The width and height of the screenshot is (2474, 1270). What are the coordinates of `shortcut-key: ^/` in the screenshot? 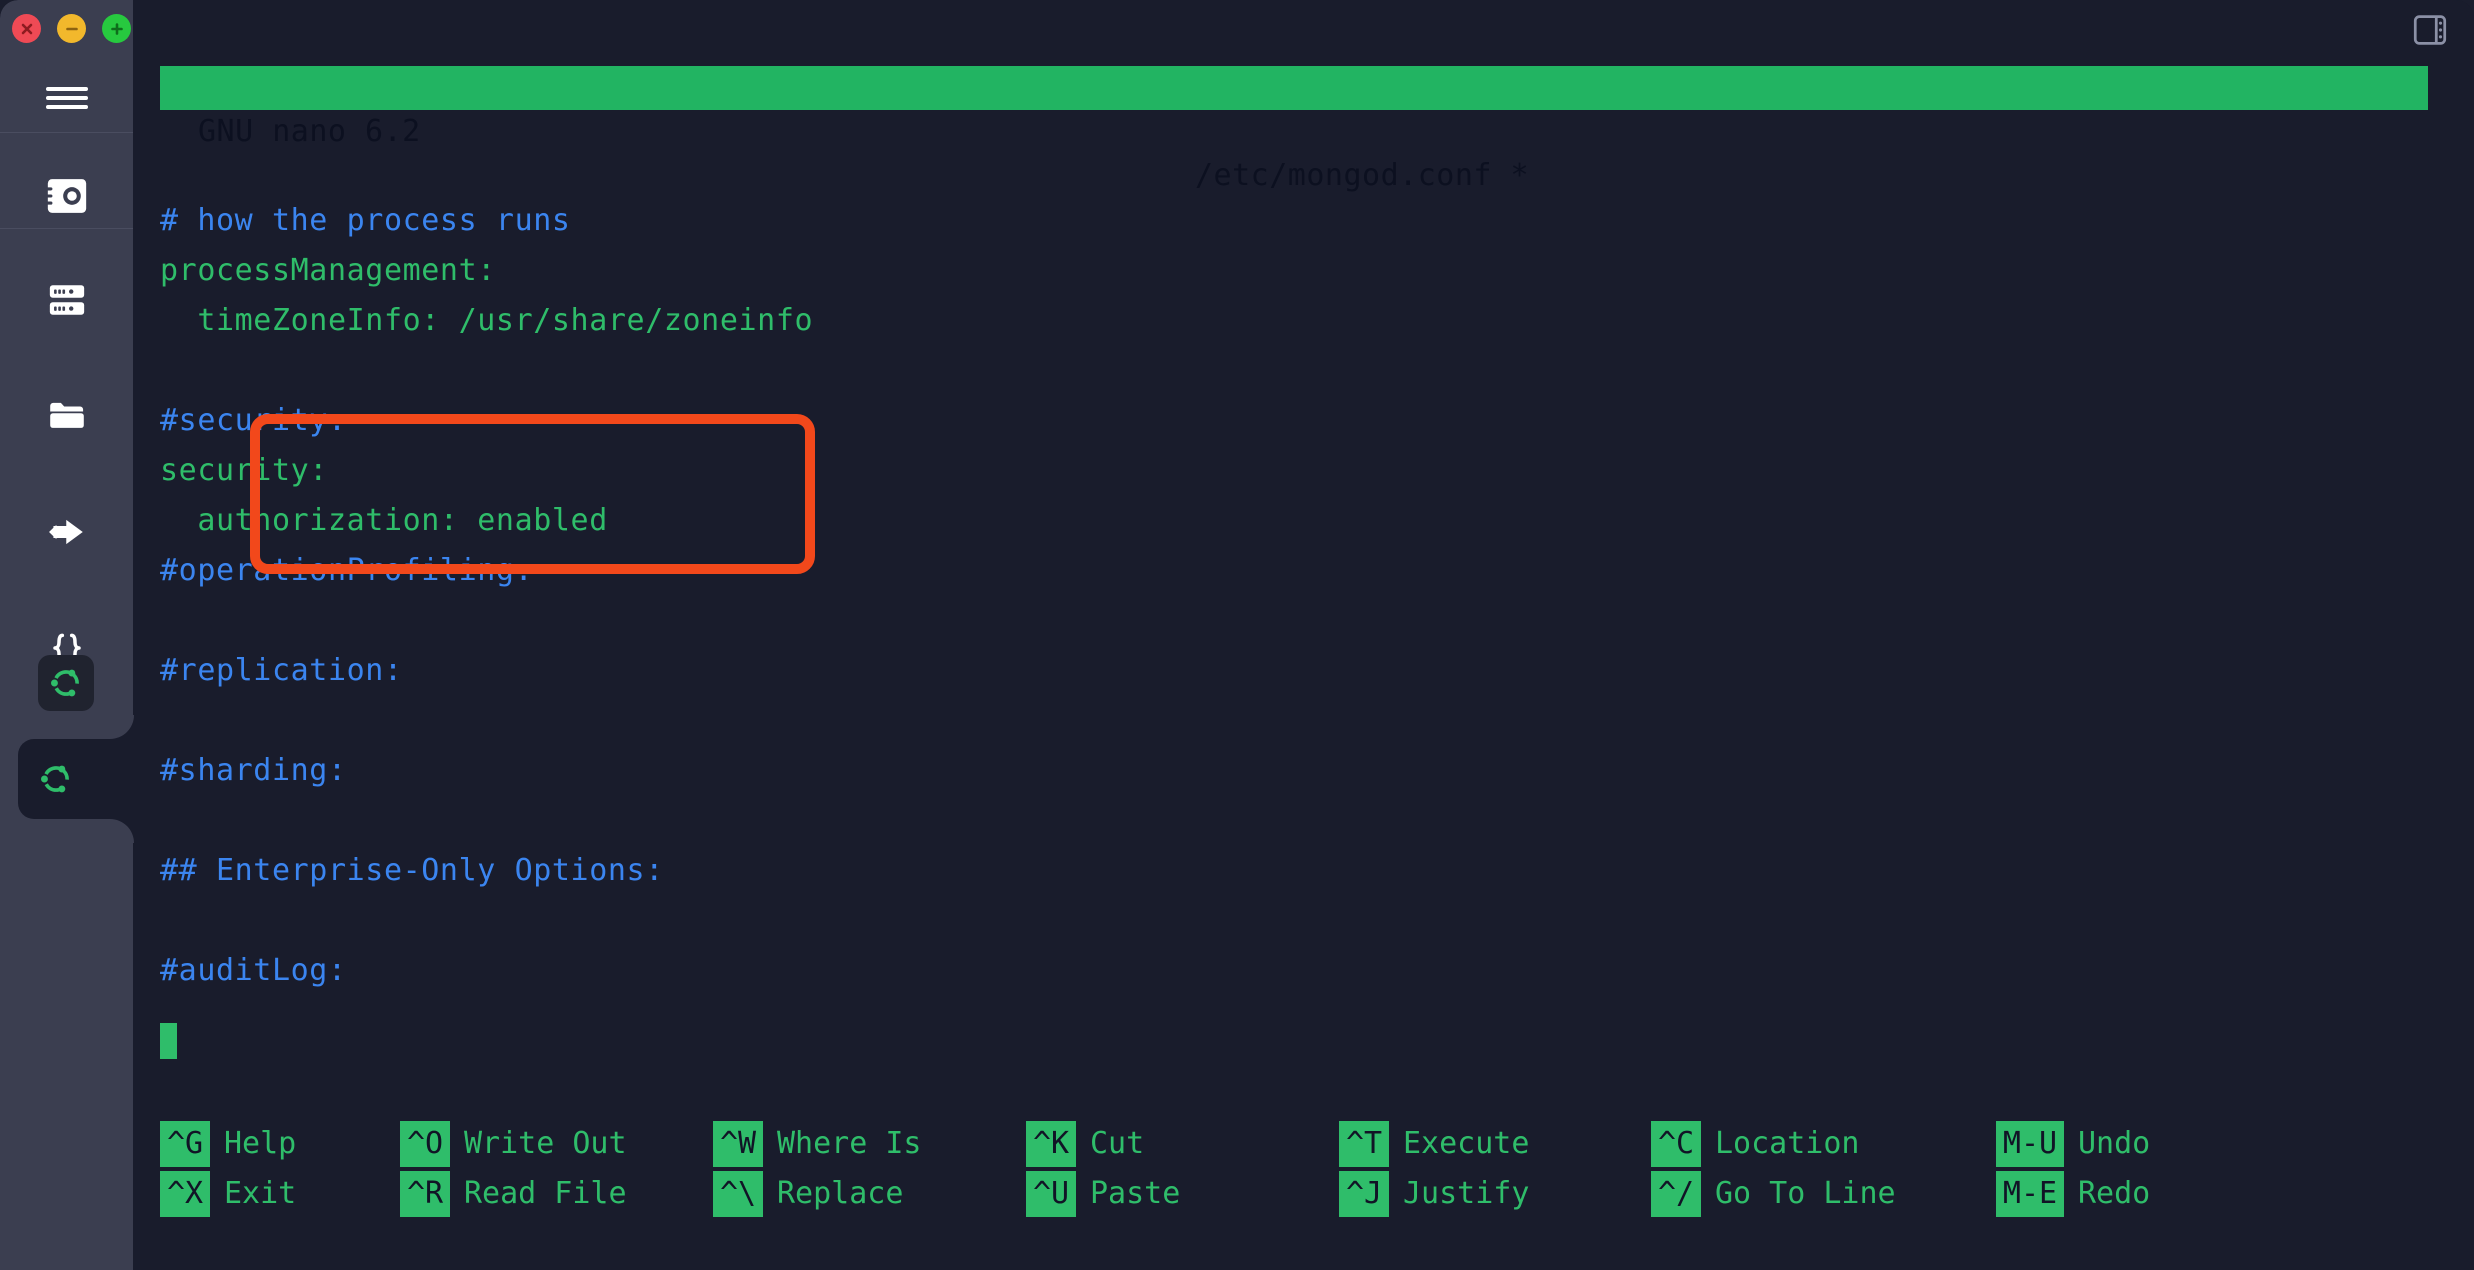 It's located at (1676, 1194).